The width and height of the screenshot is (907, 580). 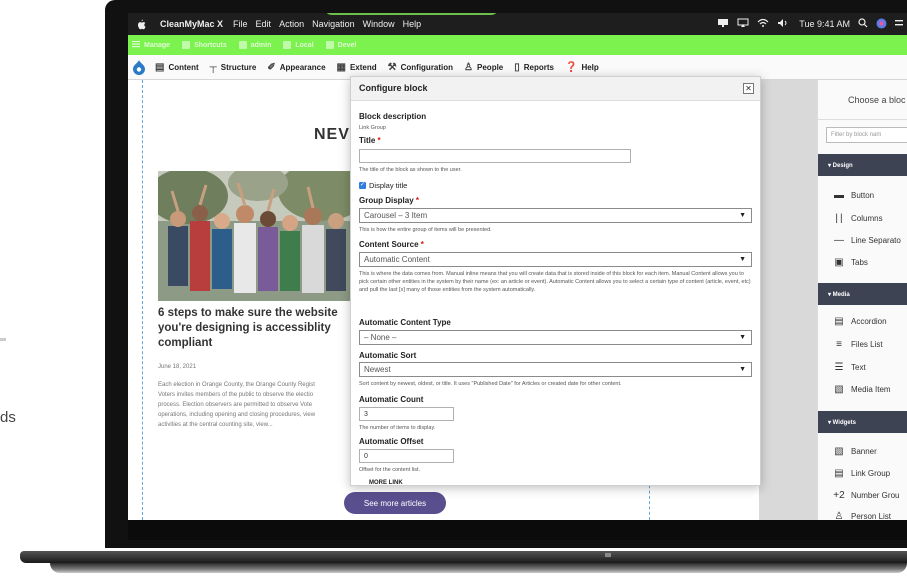 What do you see at coordinates (340, 45) in the screenshot?
I see `admin-toolbar-devel: Devel` at bounding box center [340, 45].